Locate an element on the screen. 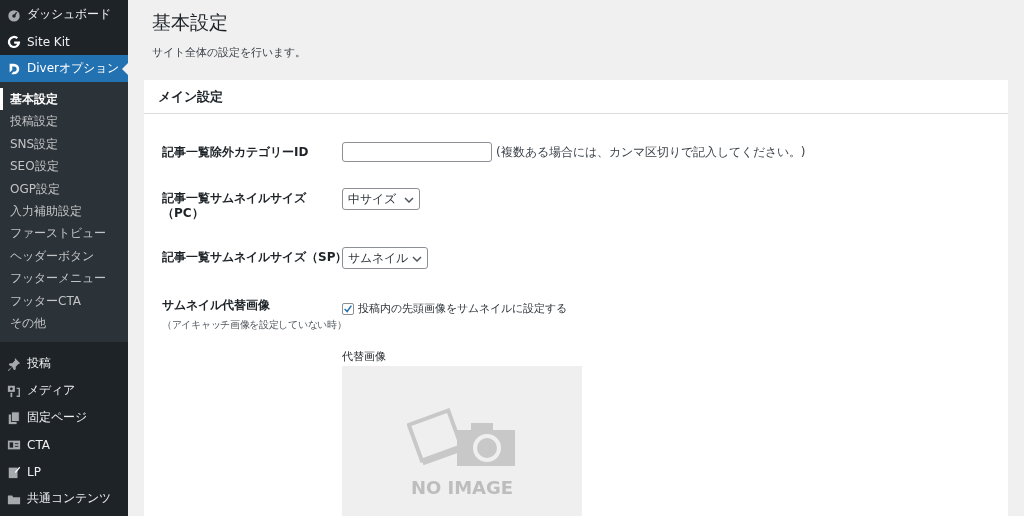  field-hint: （アイキャッチ画像を設定していない時） is located at coordinates (254, 325).